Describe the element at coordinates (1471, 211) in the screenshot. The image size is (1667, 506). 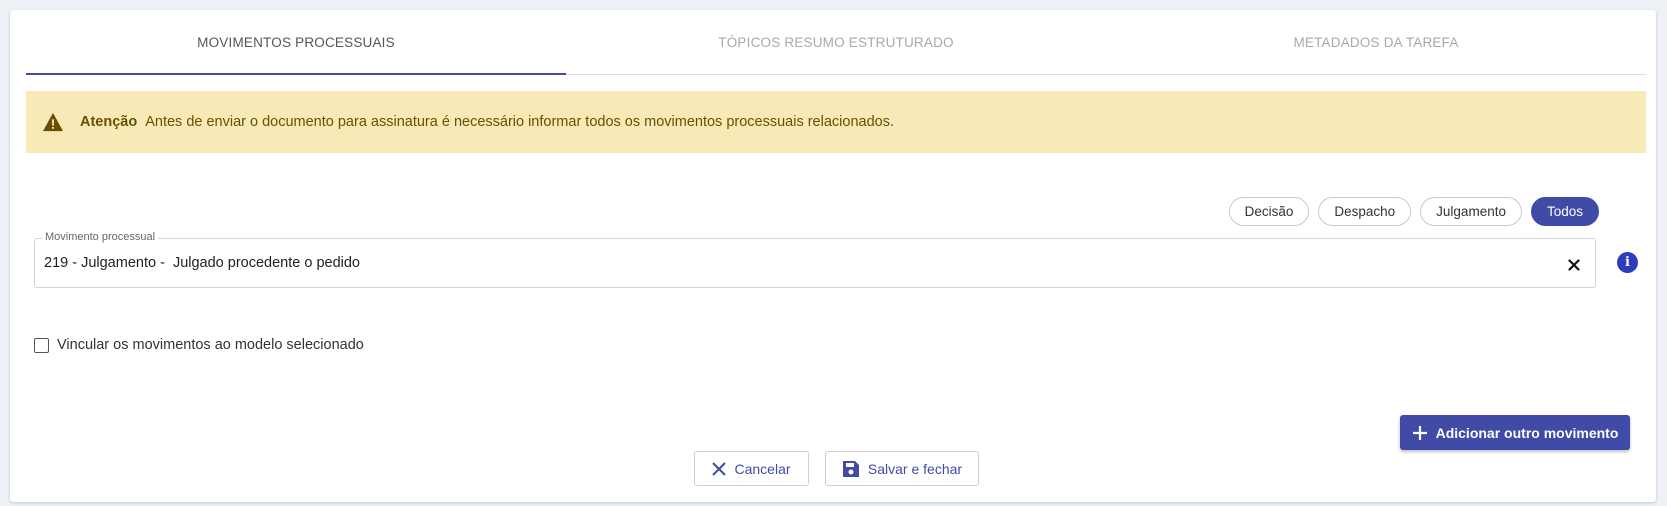
I see `filter-julgamento-chip: Julgamento` at that location.